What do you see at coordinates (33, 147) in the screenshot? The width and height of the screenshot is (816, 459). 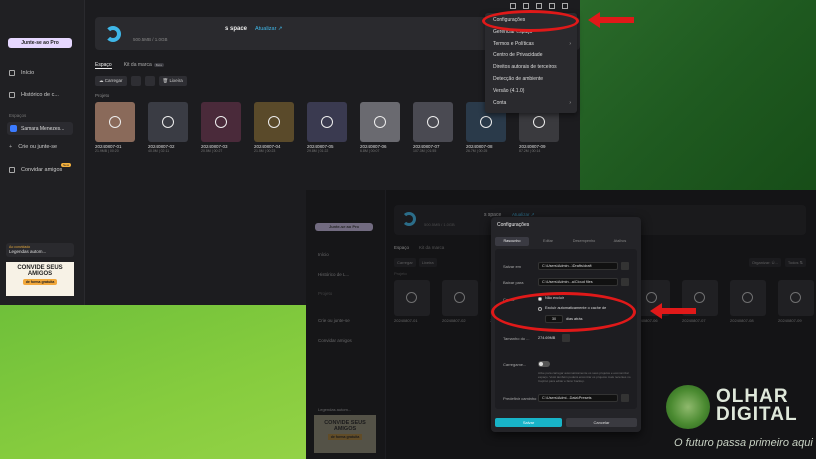 I see `create-or-join-space: + Crie ou junte-se` at bounding box center [33, 147].